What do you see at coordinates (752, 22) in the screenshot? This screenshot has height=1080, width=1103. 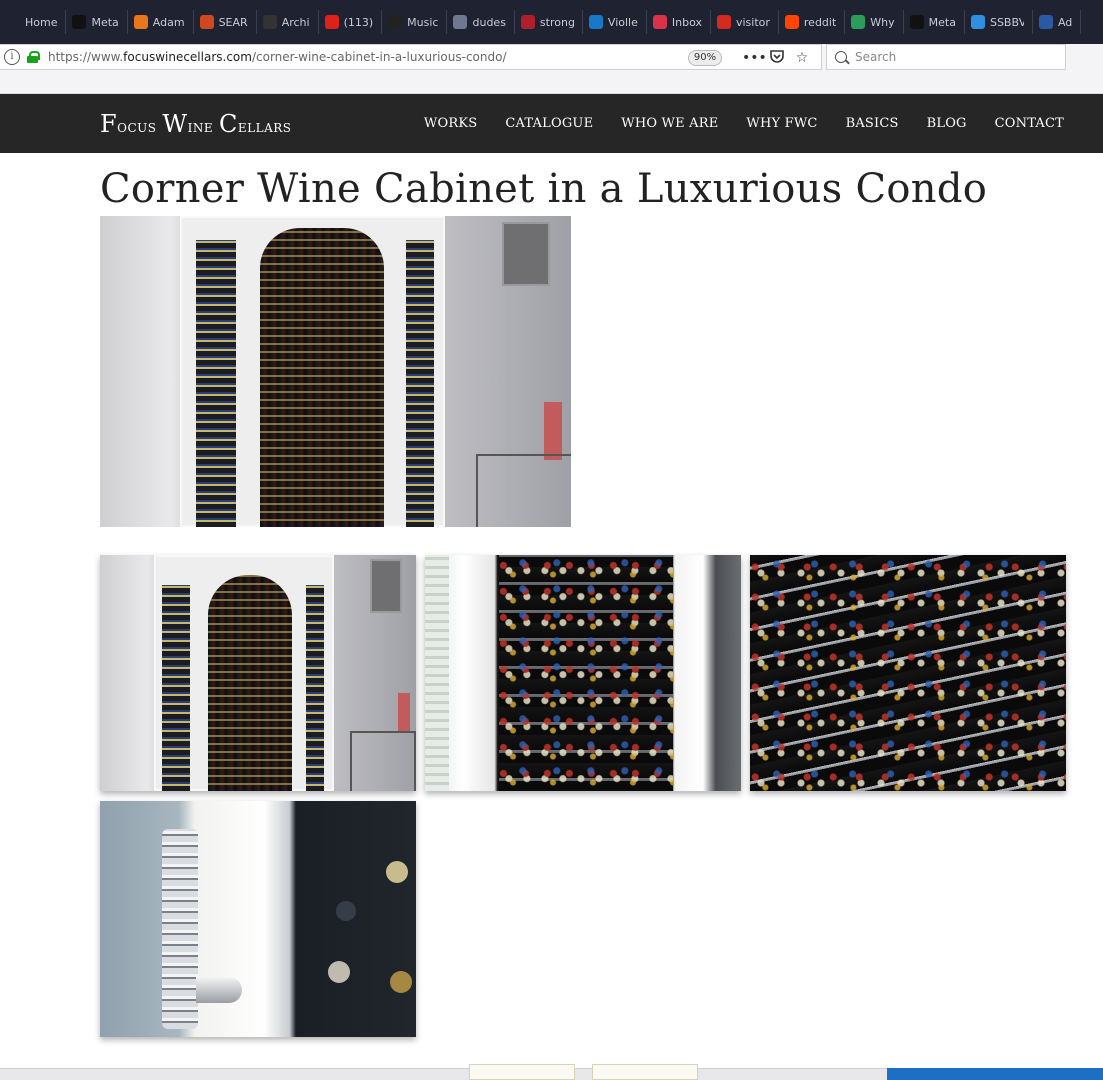 I see `bookmark-label: visitor` at bounding box center [752, 22].